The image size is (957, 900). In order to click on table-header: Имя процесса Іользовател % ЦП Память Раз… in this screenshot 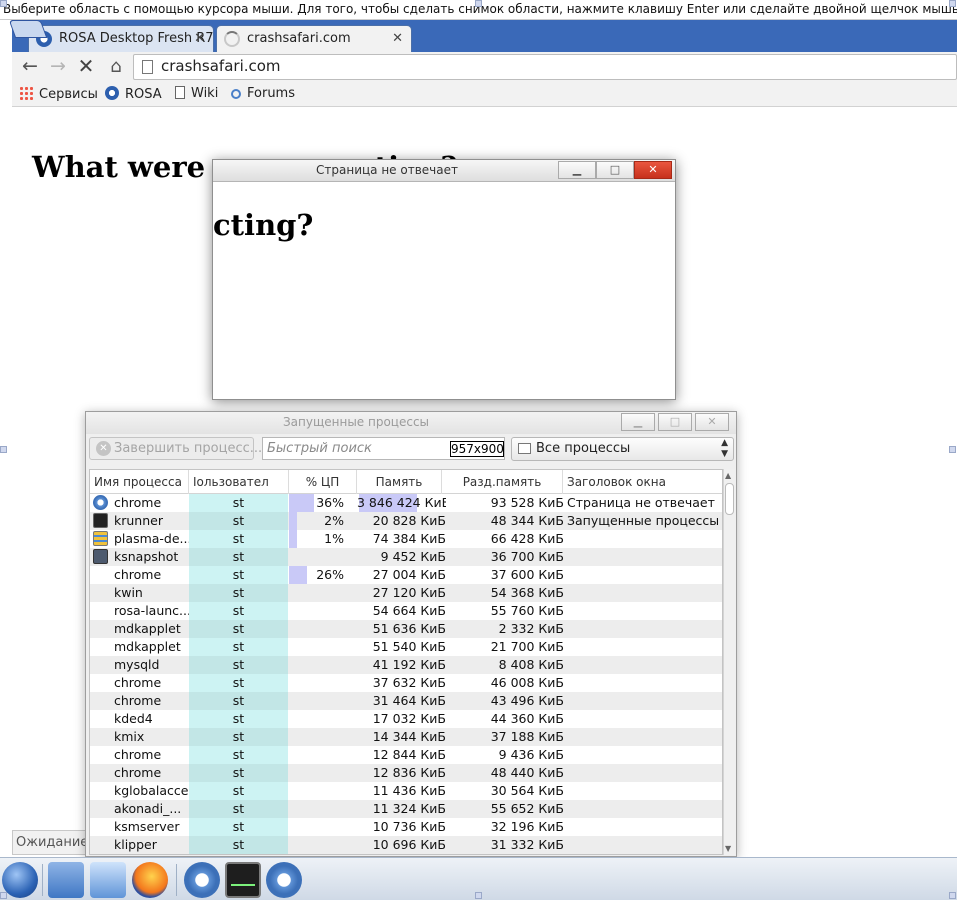, I will do `click(406, 482)`.